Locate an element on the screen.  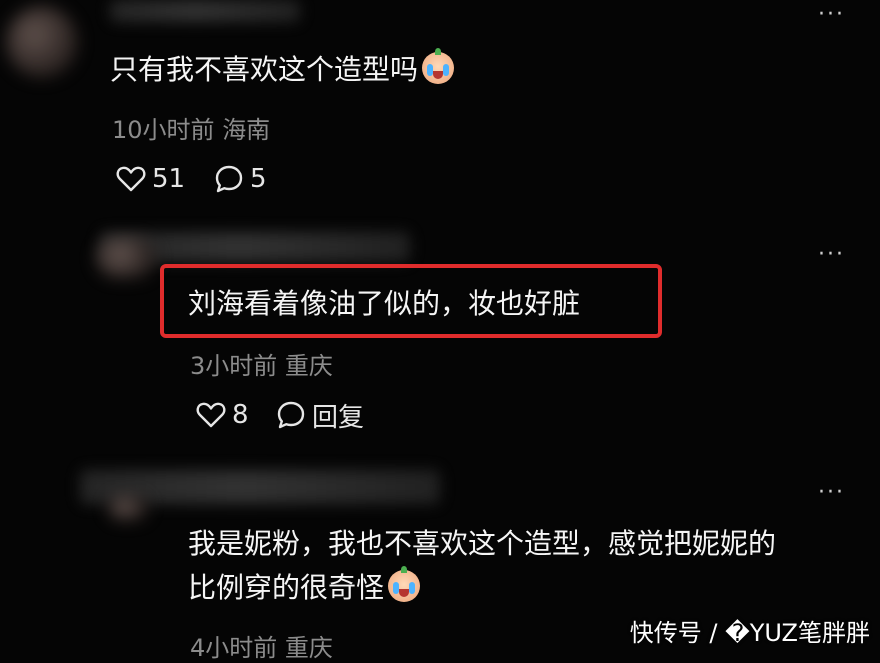
reply-button: 回复 is located at coordinates (320, 415).